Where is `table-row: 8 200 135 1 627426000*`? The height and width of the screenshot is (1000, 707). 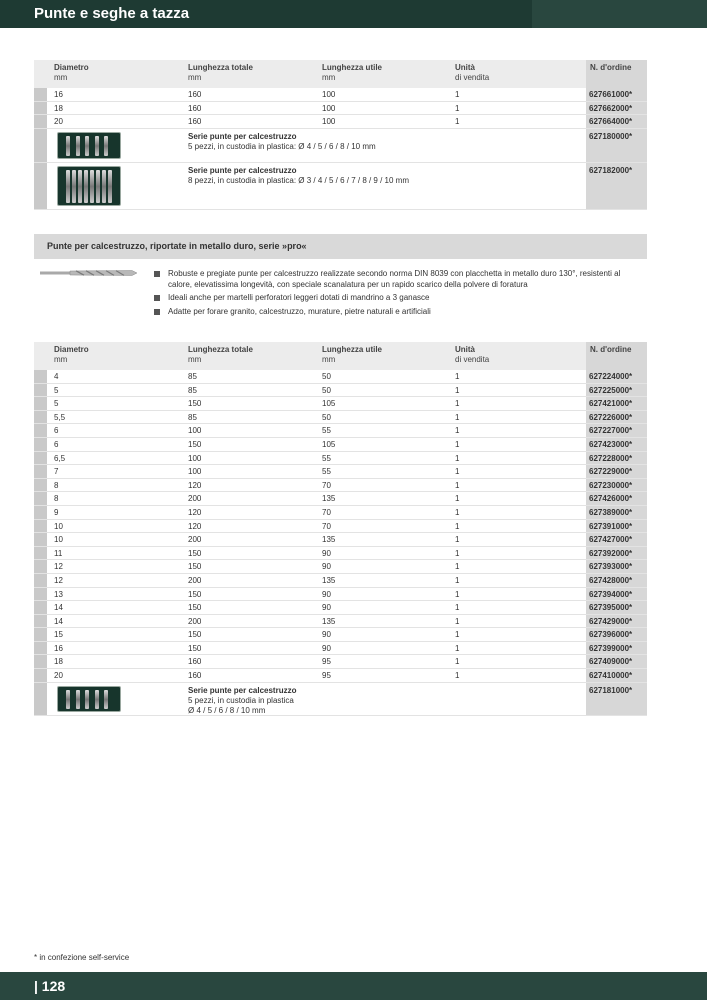
table-row: 8 200 135 1 627426000* is located at coordinates (340, 499).